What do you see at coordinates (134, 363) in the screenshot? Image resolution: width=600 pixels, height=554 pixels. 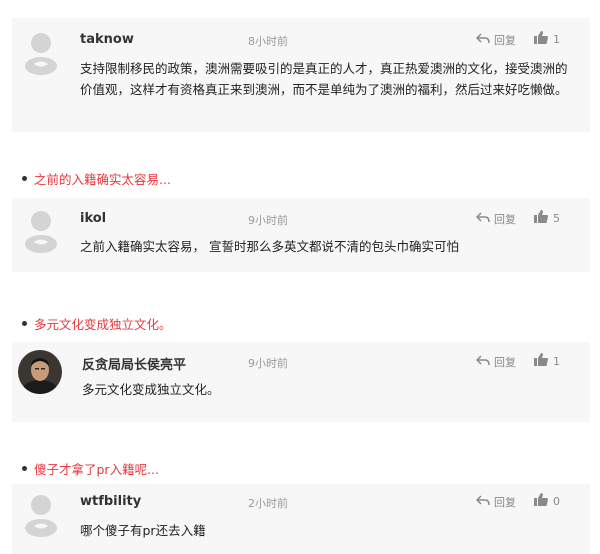 I see `username: 反贪局局长侯亮平` at bounding box center [134, 363].